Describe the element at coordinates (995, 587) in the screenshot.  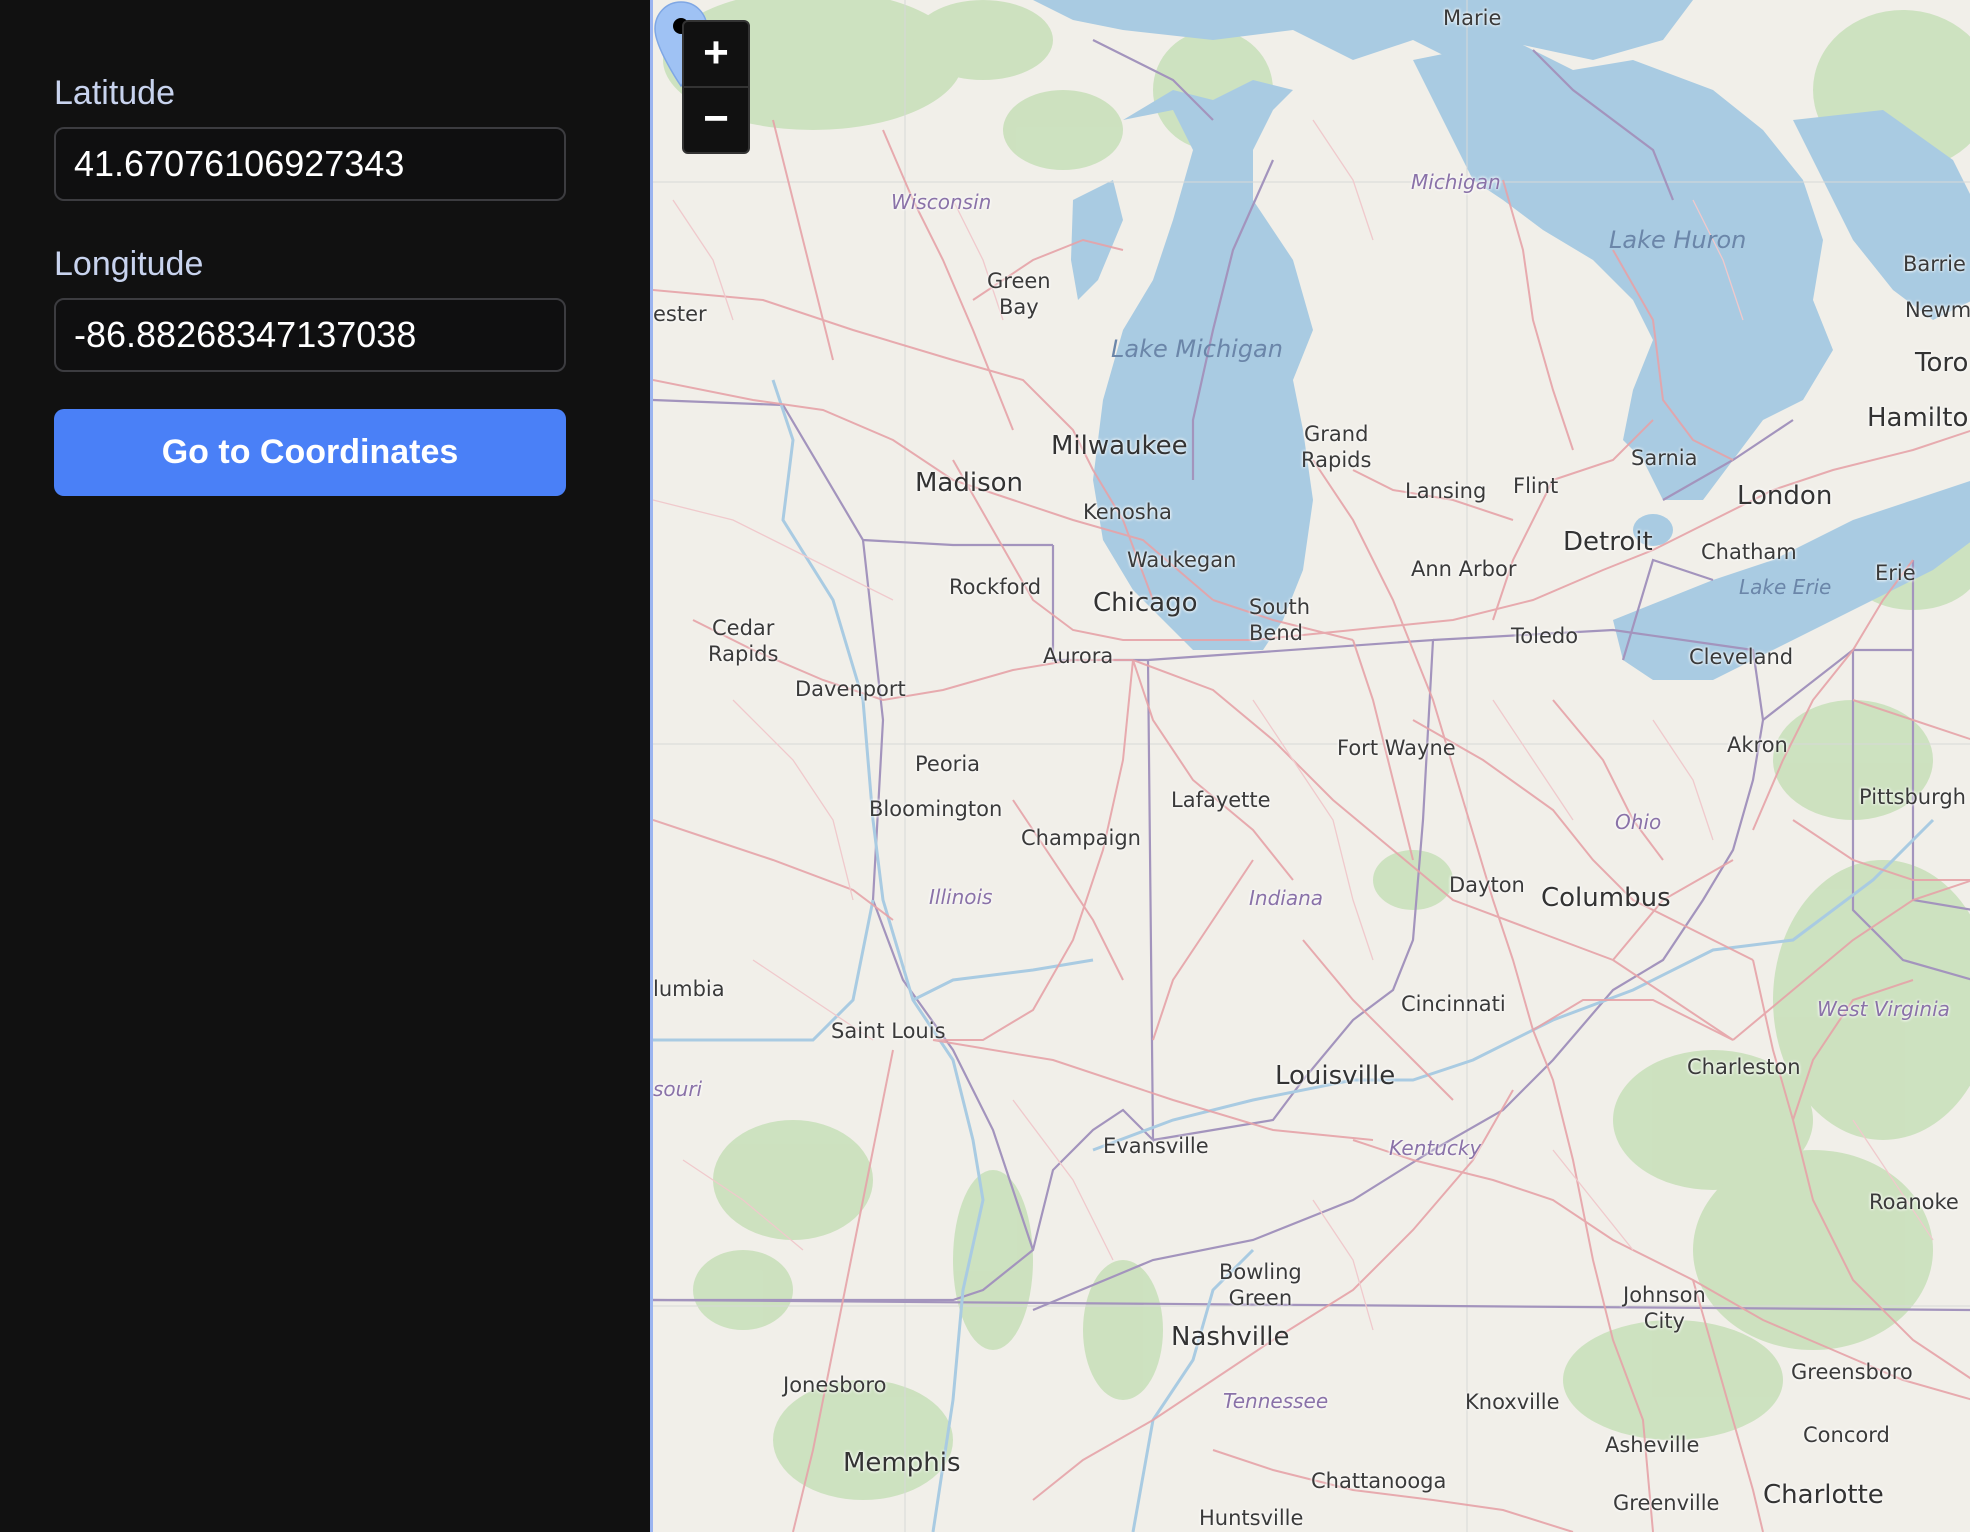
I see `map-label-rockford: Rockford` at that location.